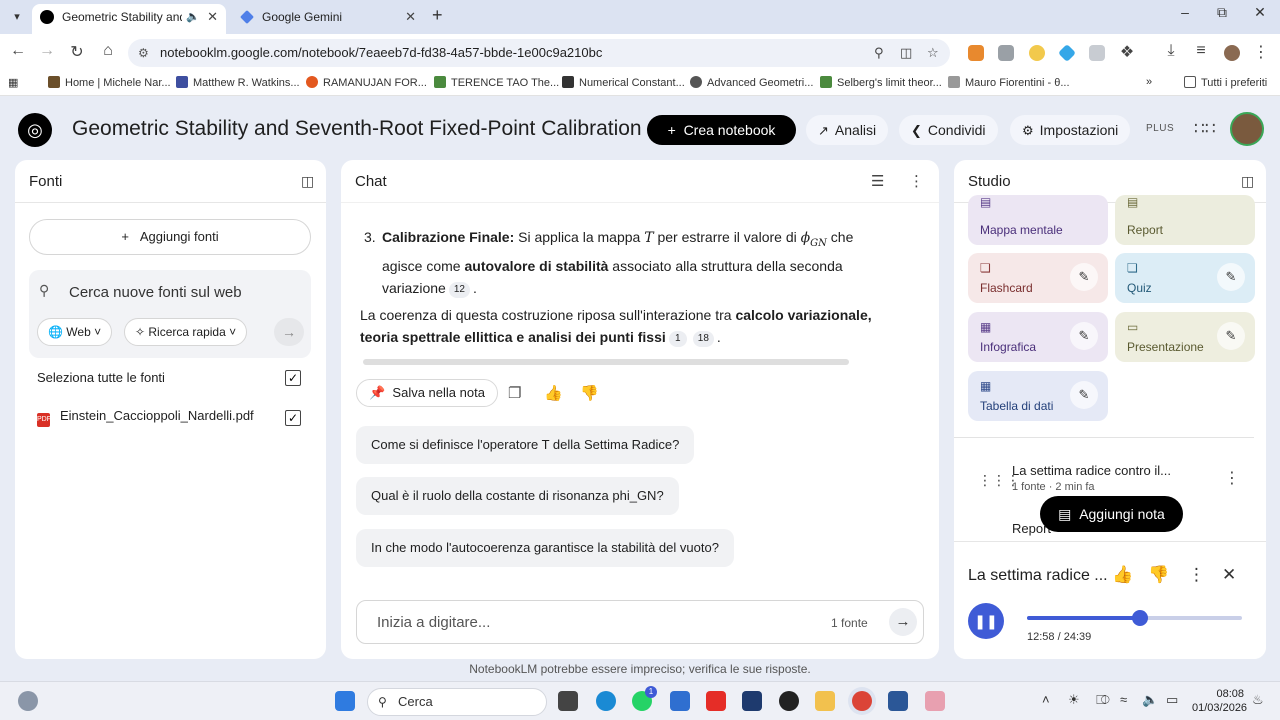  Describe the element at coordinates (1097, 53) in the screenshot. I see `download-extension-icon` at that location.